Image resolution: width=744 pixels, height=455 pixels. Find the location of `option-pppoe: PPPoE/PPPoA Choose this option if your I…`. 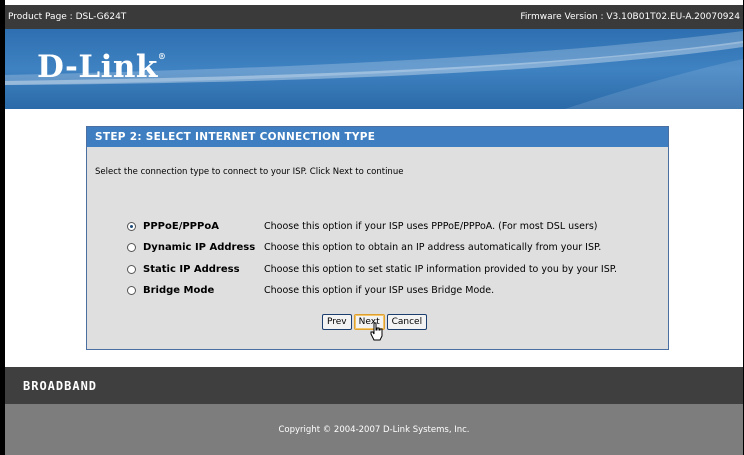

option-pppoe: PPPoE/PPPoA Choose this option if your I… is located at coordinates (362, 226).